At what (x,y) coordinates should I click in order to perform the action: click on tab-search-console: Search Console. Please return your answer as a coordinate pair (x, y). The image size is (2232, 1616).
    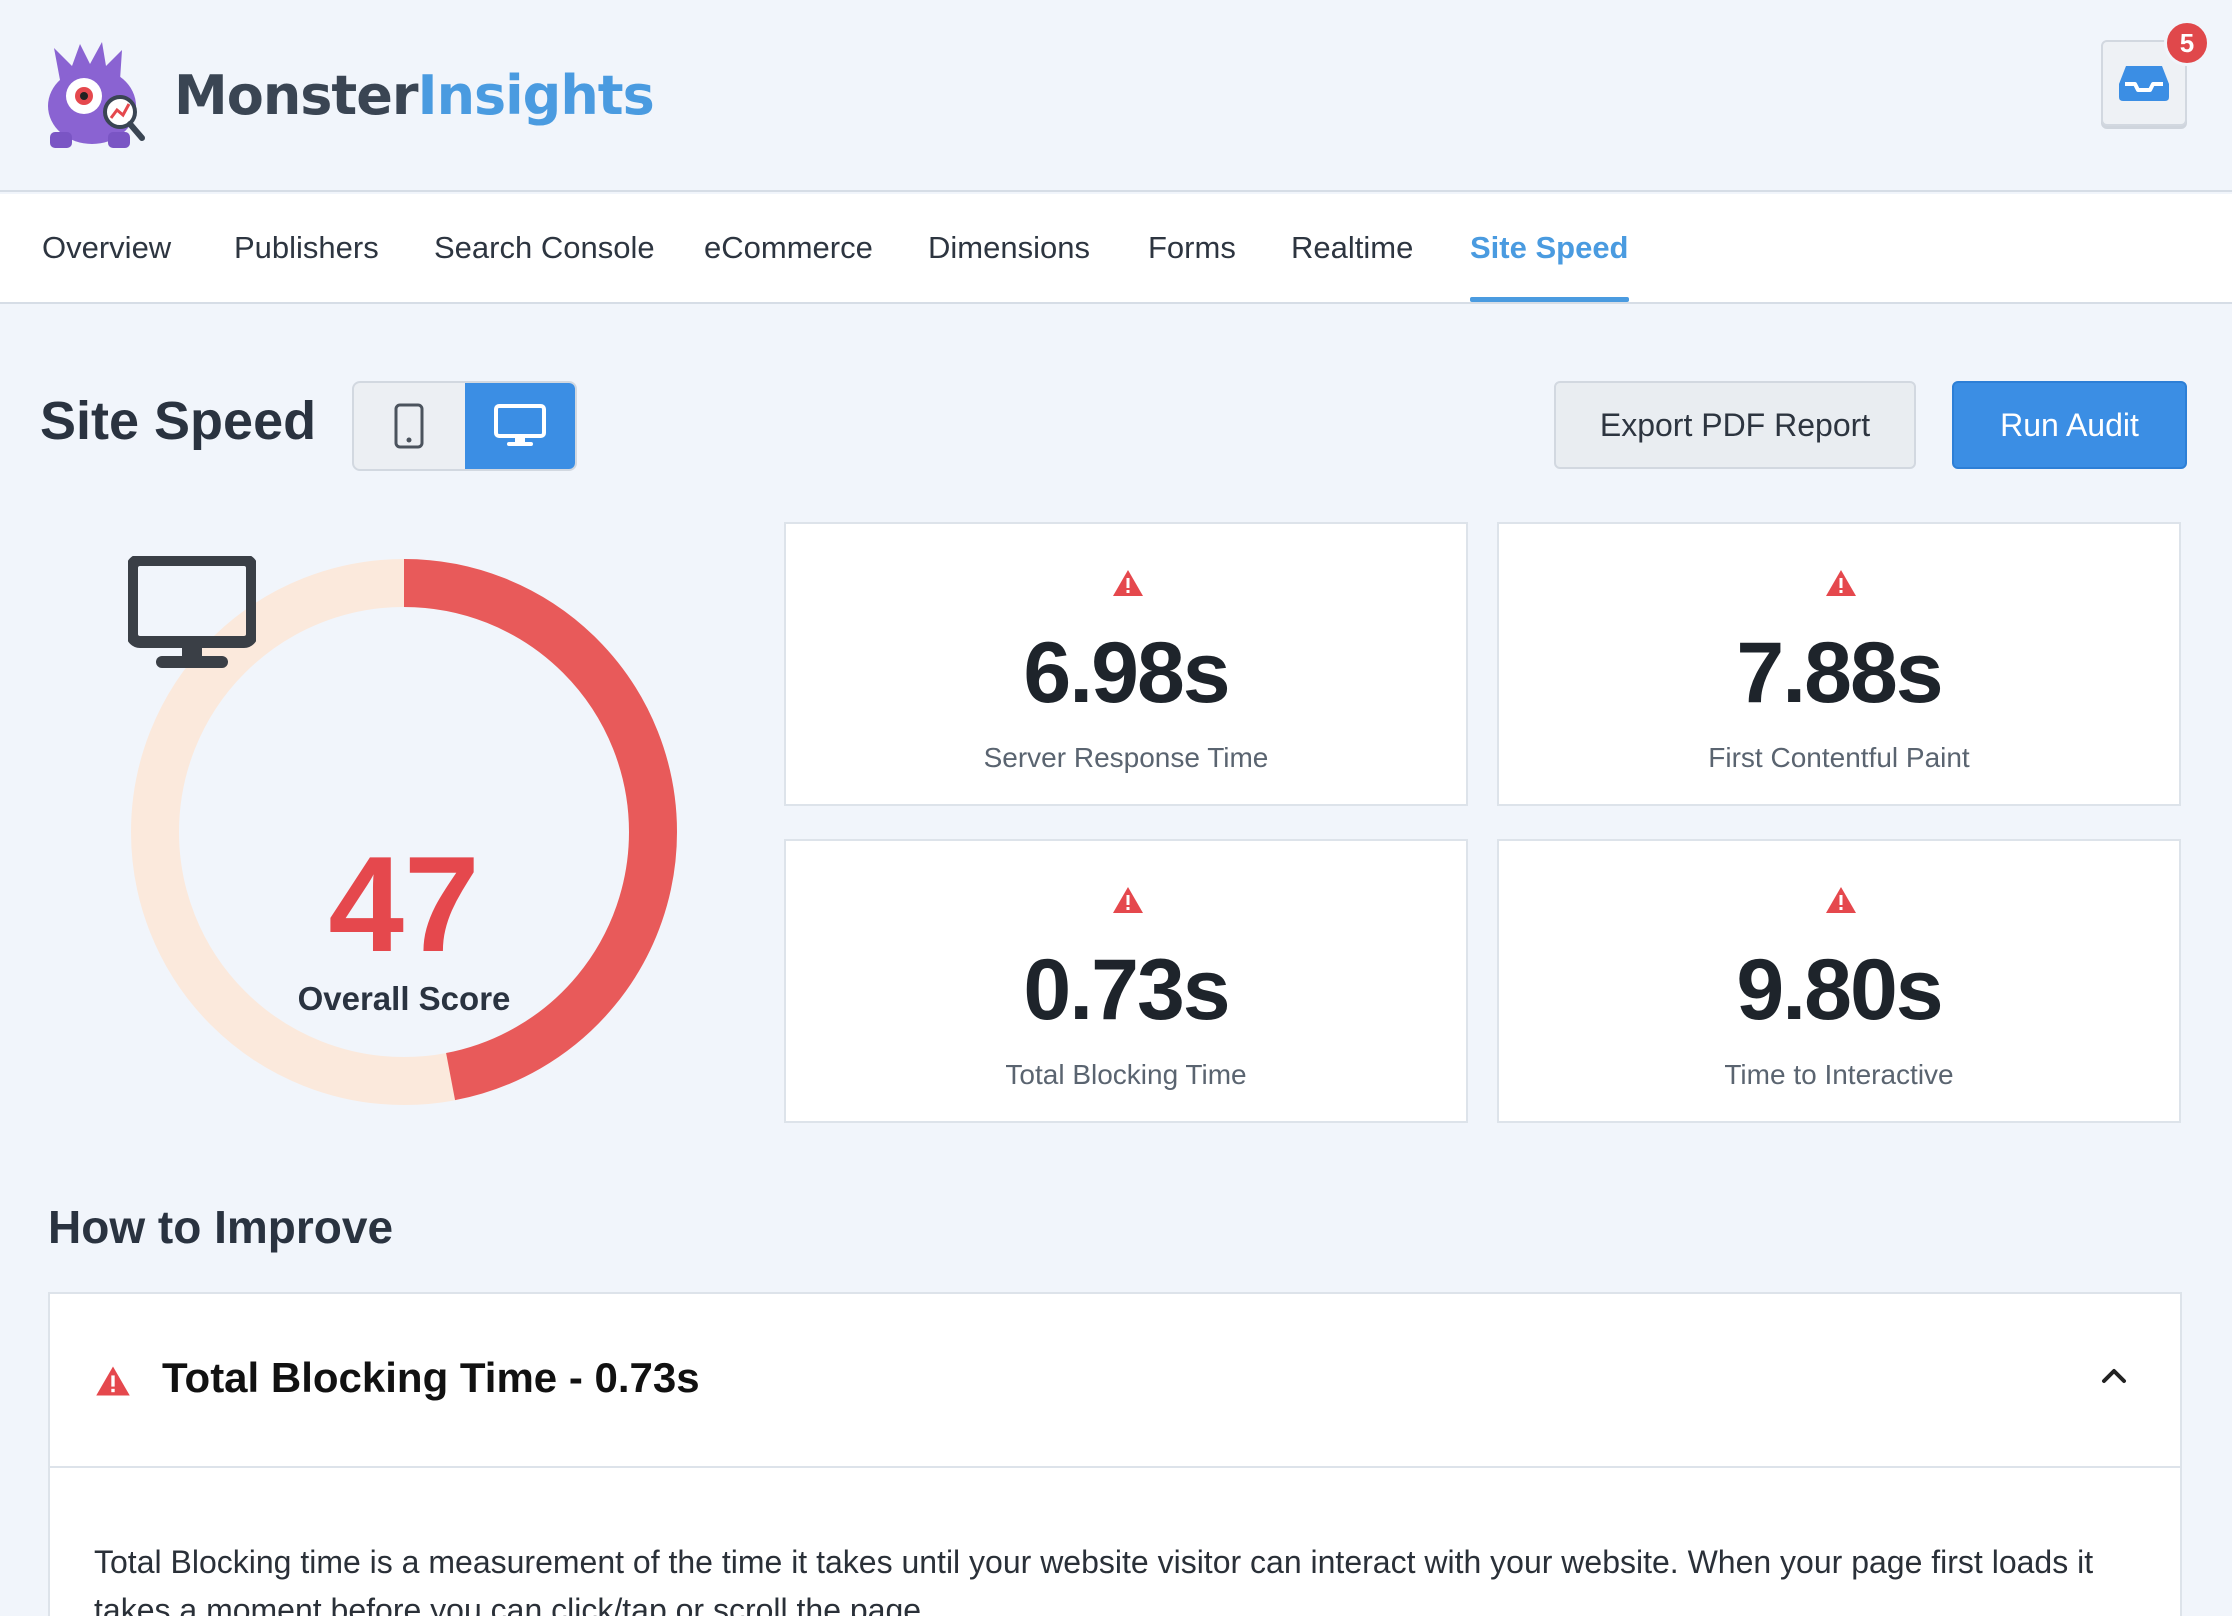
    Looking at the image, I should click on (544, 248).